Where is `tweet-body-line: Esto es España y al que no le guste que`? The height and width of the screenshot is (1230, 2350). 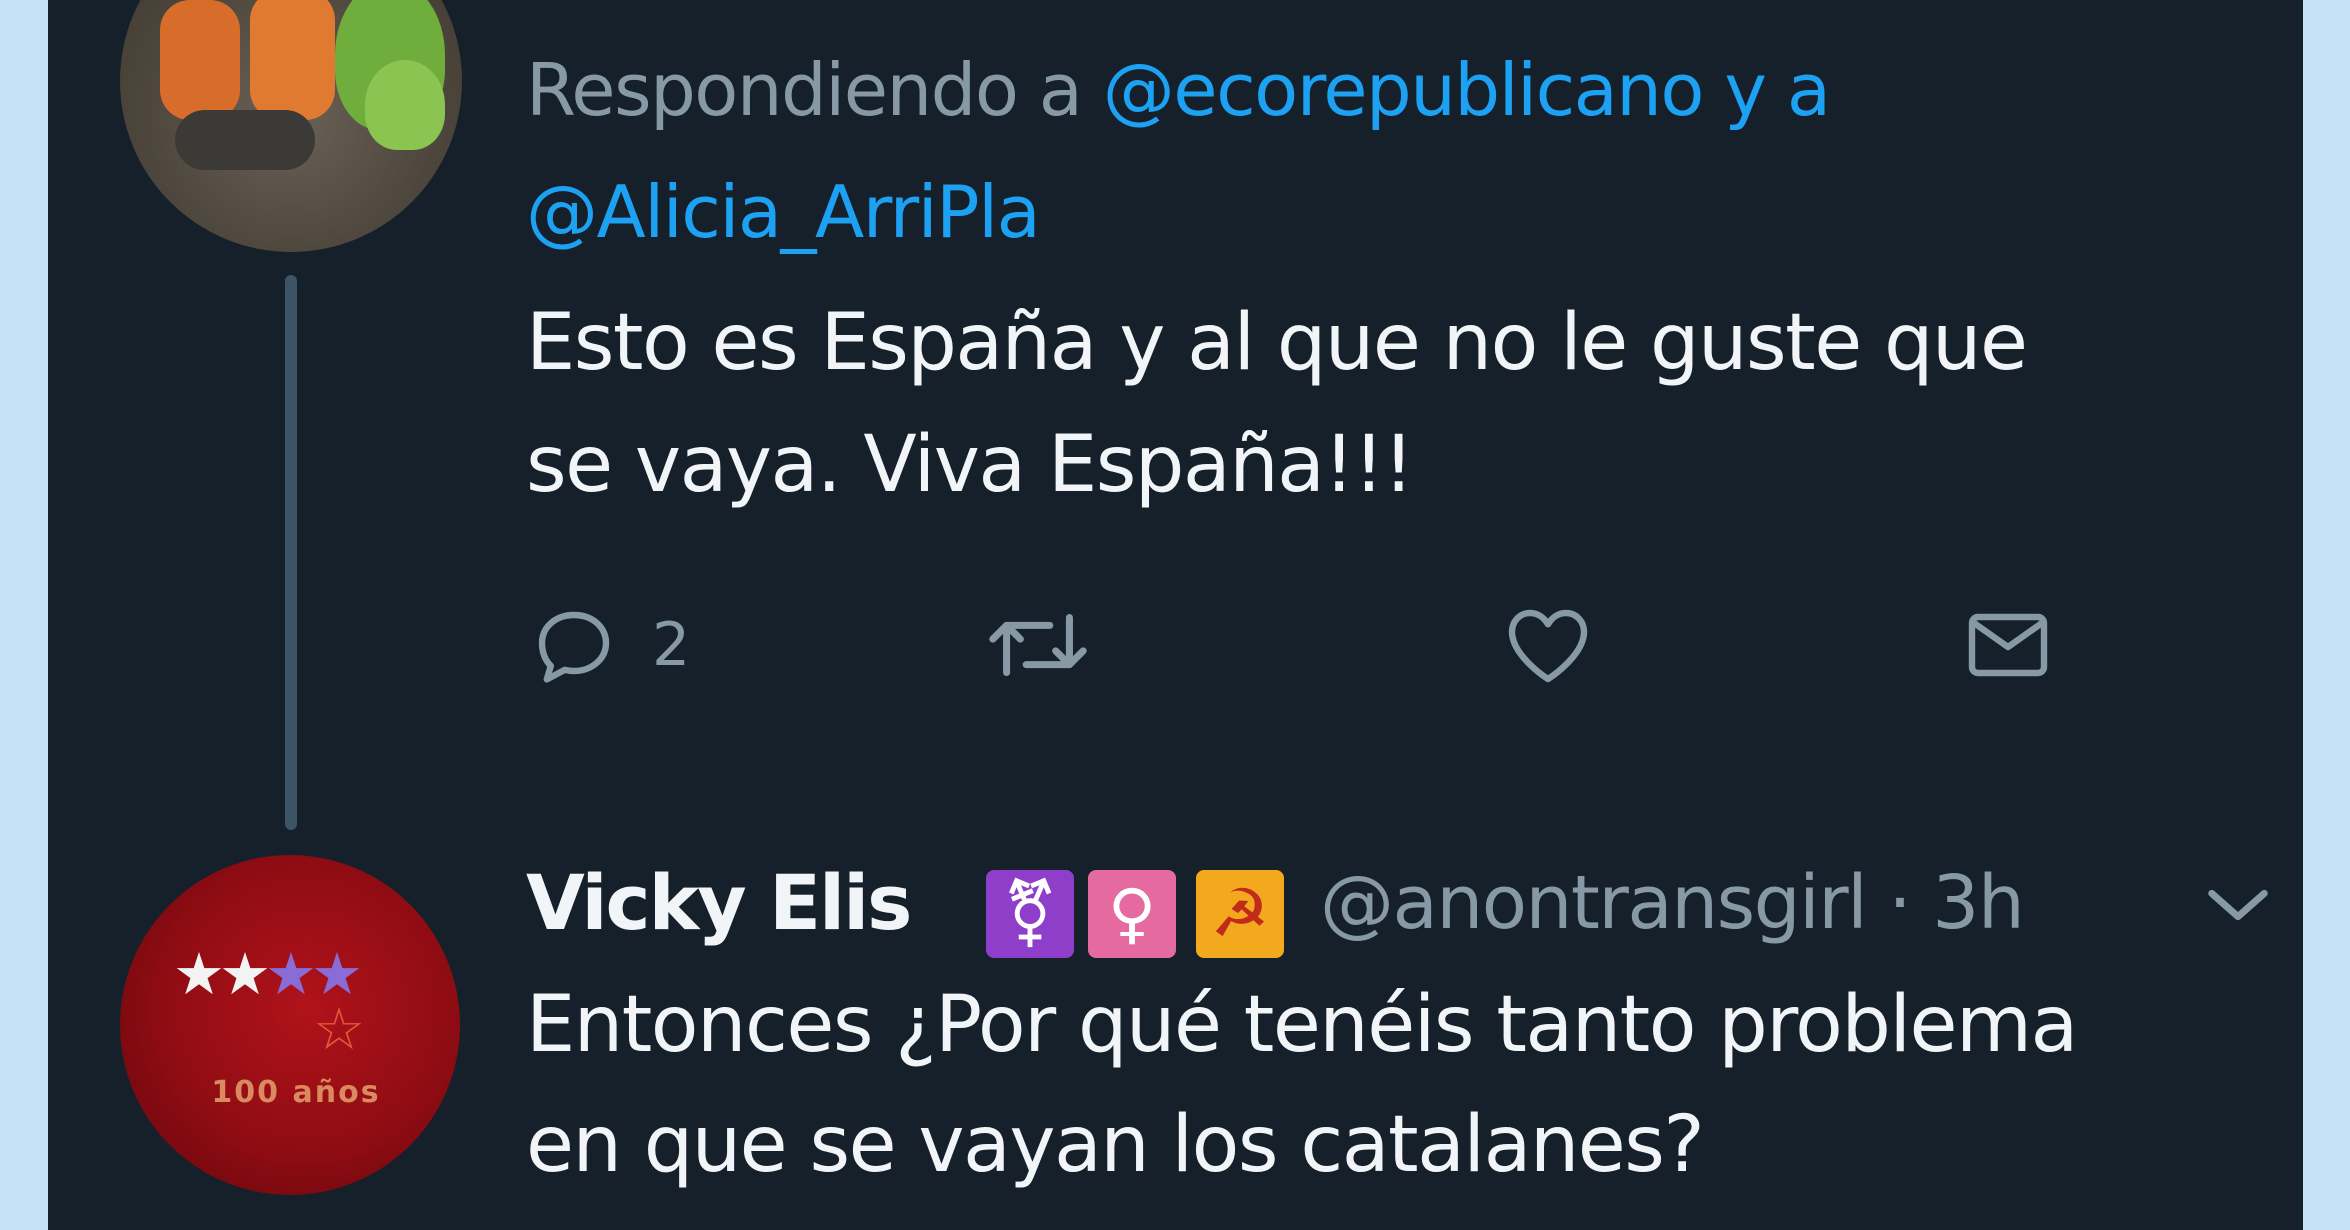 tweet-body-line: Esto es España y al que no le guste que is located at coordinates (1277, 343).